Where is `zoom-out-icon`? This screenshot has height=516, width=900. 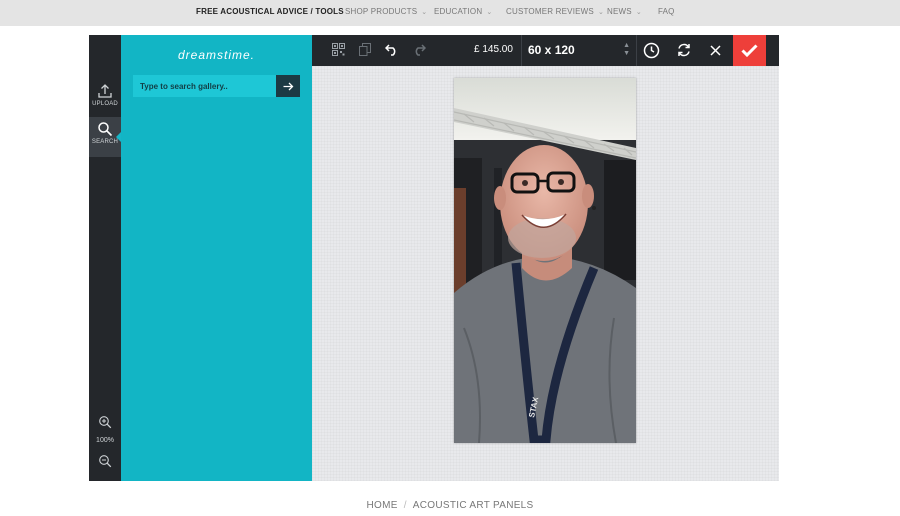 zoom-out-icon is located at coordinates (105, 461).